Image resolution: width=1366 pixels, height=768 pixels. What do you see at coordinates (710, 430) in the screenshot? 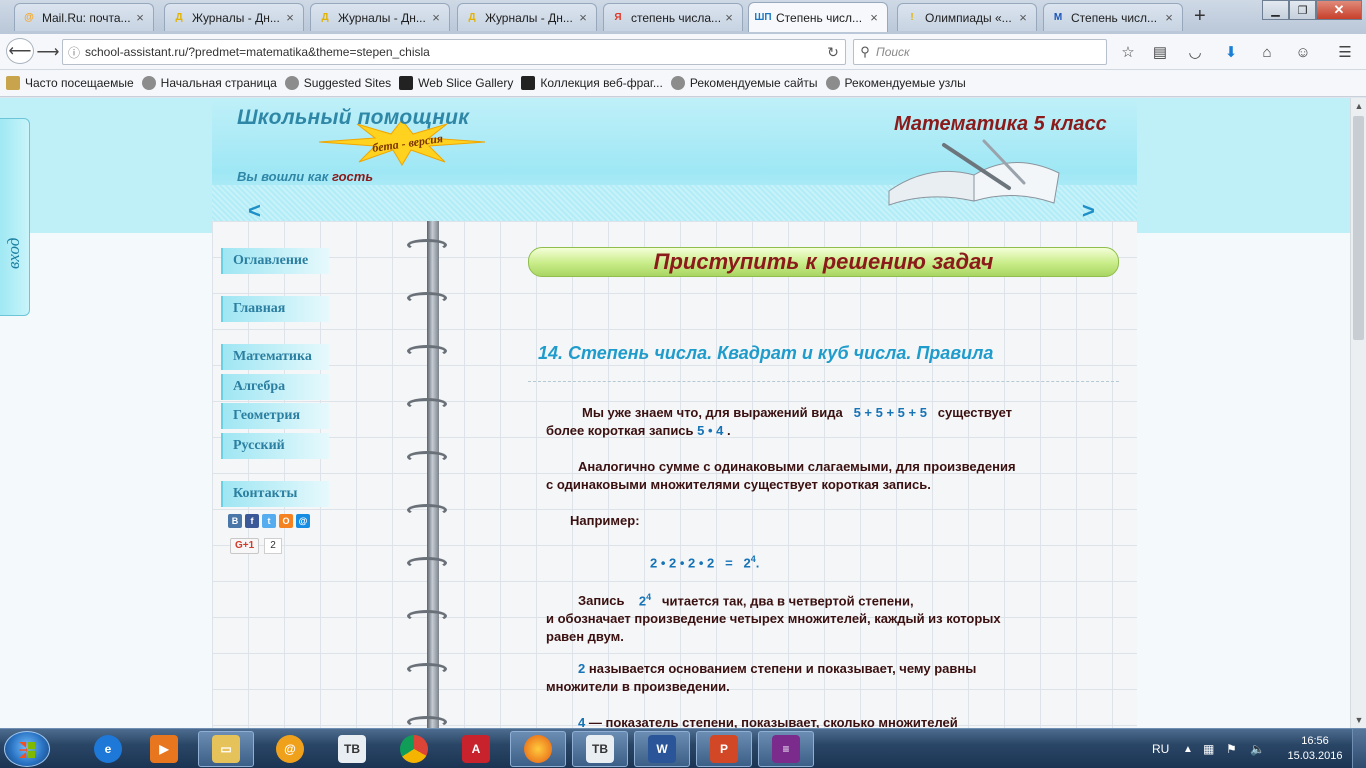
I see `expression-short: 5 • 4` at bounding box center [710, 430].